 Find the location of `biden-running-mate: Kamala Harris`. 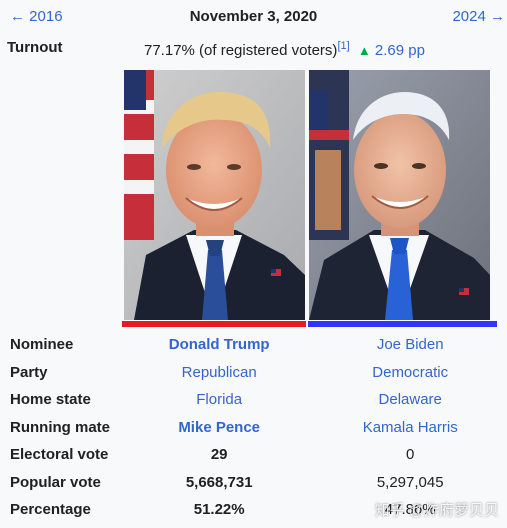

biden-running-mate: Kamala Harris is located at coordinates (410, 428).